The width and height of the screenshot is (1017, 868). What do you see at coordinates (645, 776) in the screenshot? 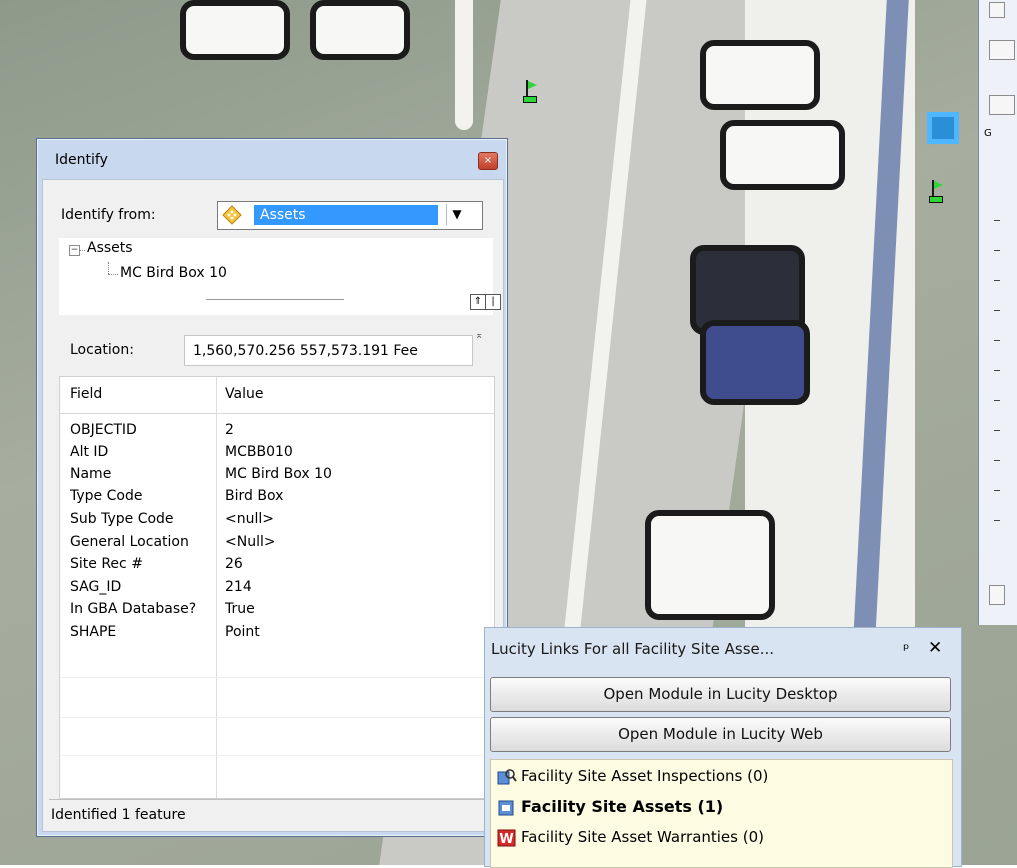
I see `link-label: Facility Site Asset Inspections (0)` at bounding box center [645, 776].